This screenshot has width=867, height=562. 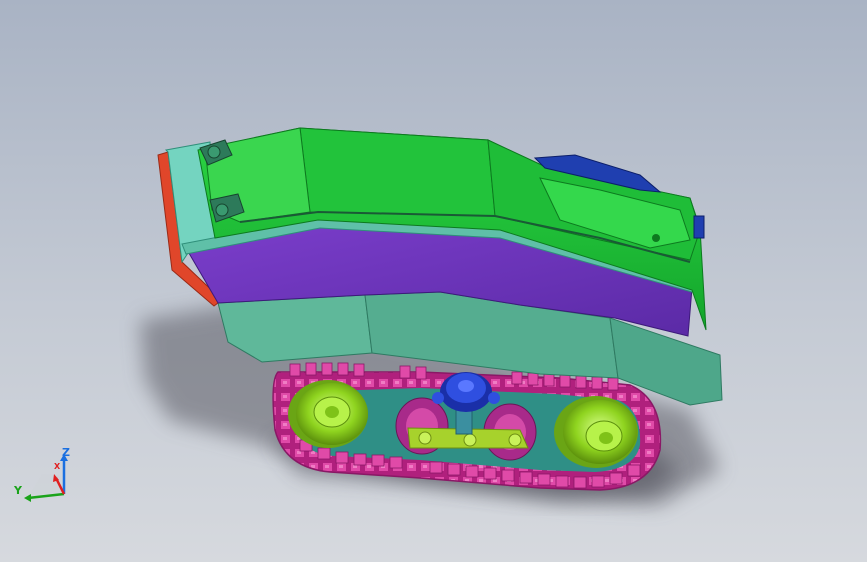 I want to click on y-axis-label: Y, so click(x=18, y=490).